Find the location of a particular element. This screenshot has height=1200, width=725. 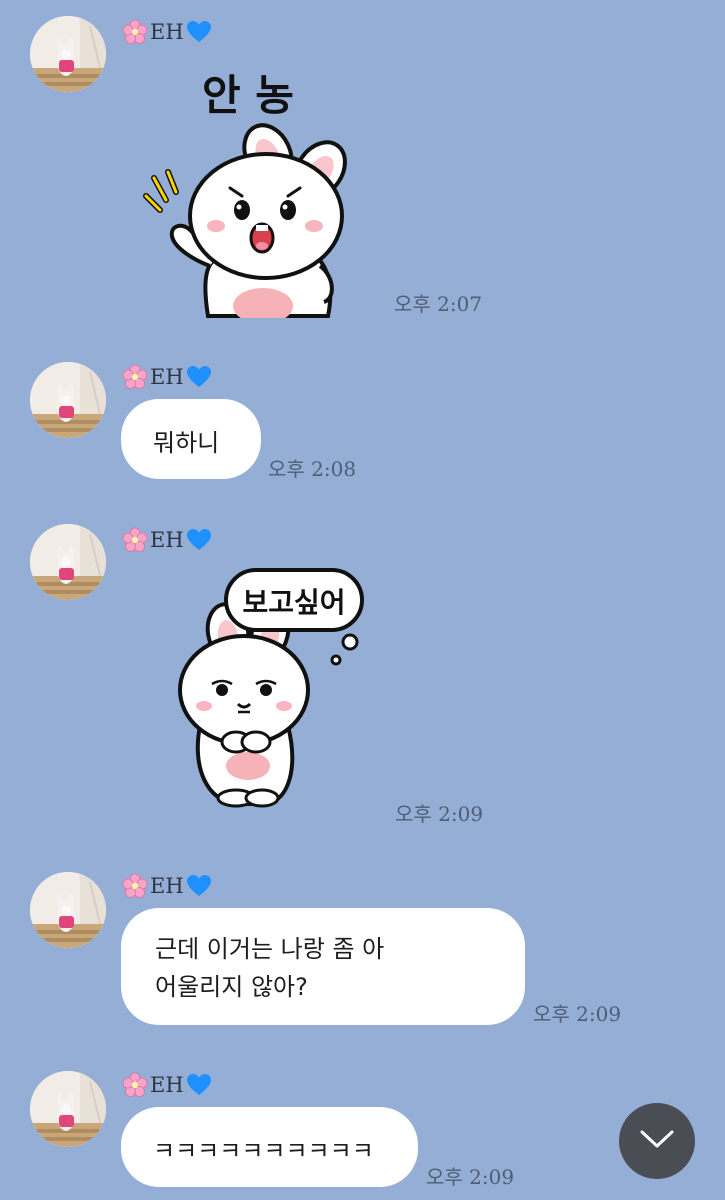

chevron-down-icon is located at coordinates (657, 1141).